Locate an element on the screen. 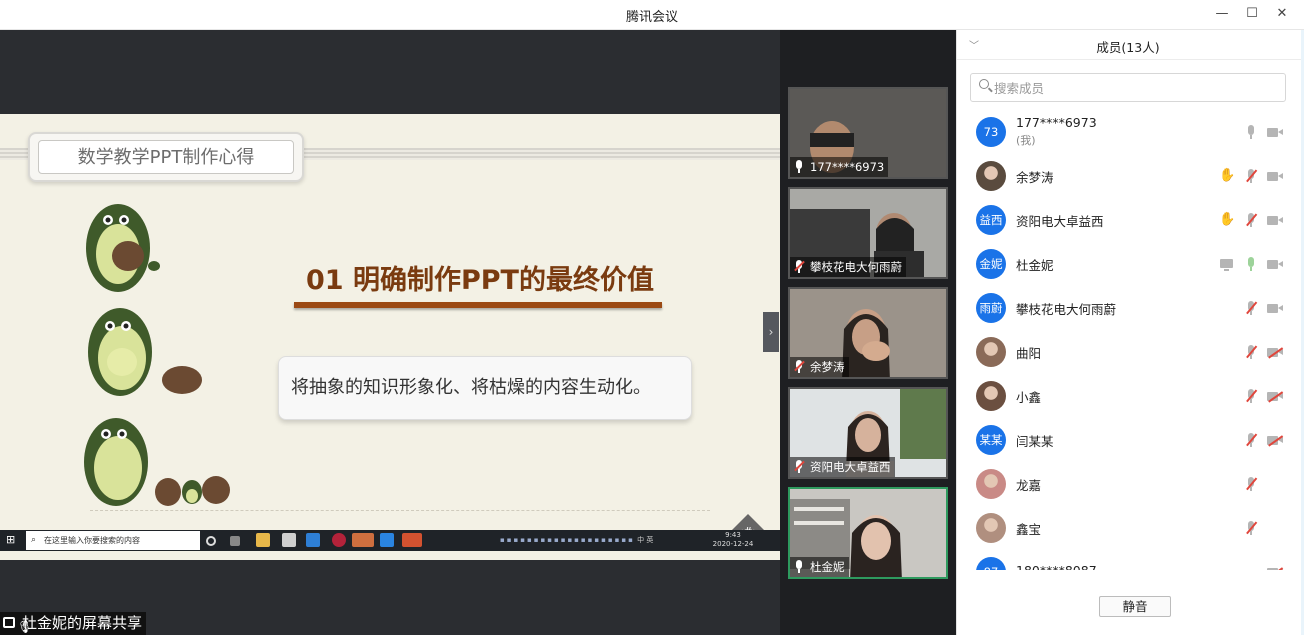  avatar: 某某 is located at coordinates (991, 440).